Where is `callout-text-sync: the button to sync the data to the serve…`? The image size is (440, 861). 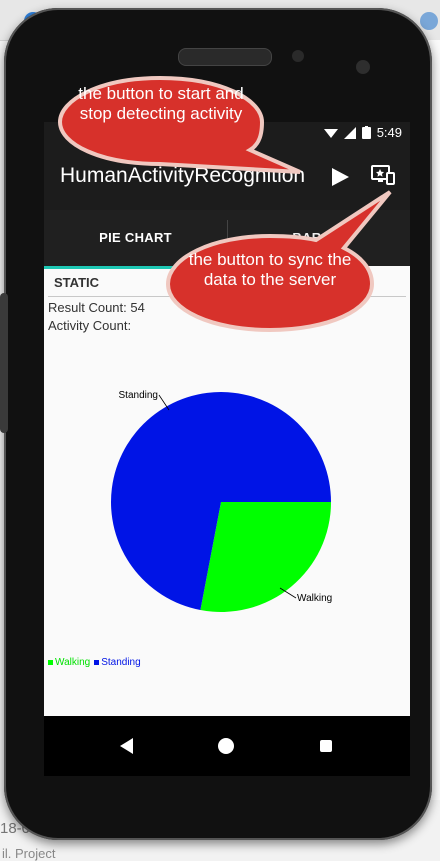 callout-text-sync: the button to sync the data to the serve… is located at coordinates (270, 269).